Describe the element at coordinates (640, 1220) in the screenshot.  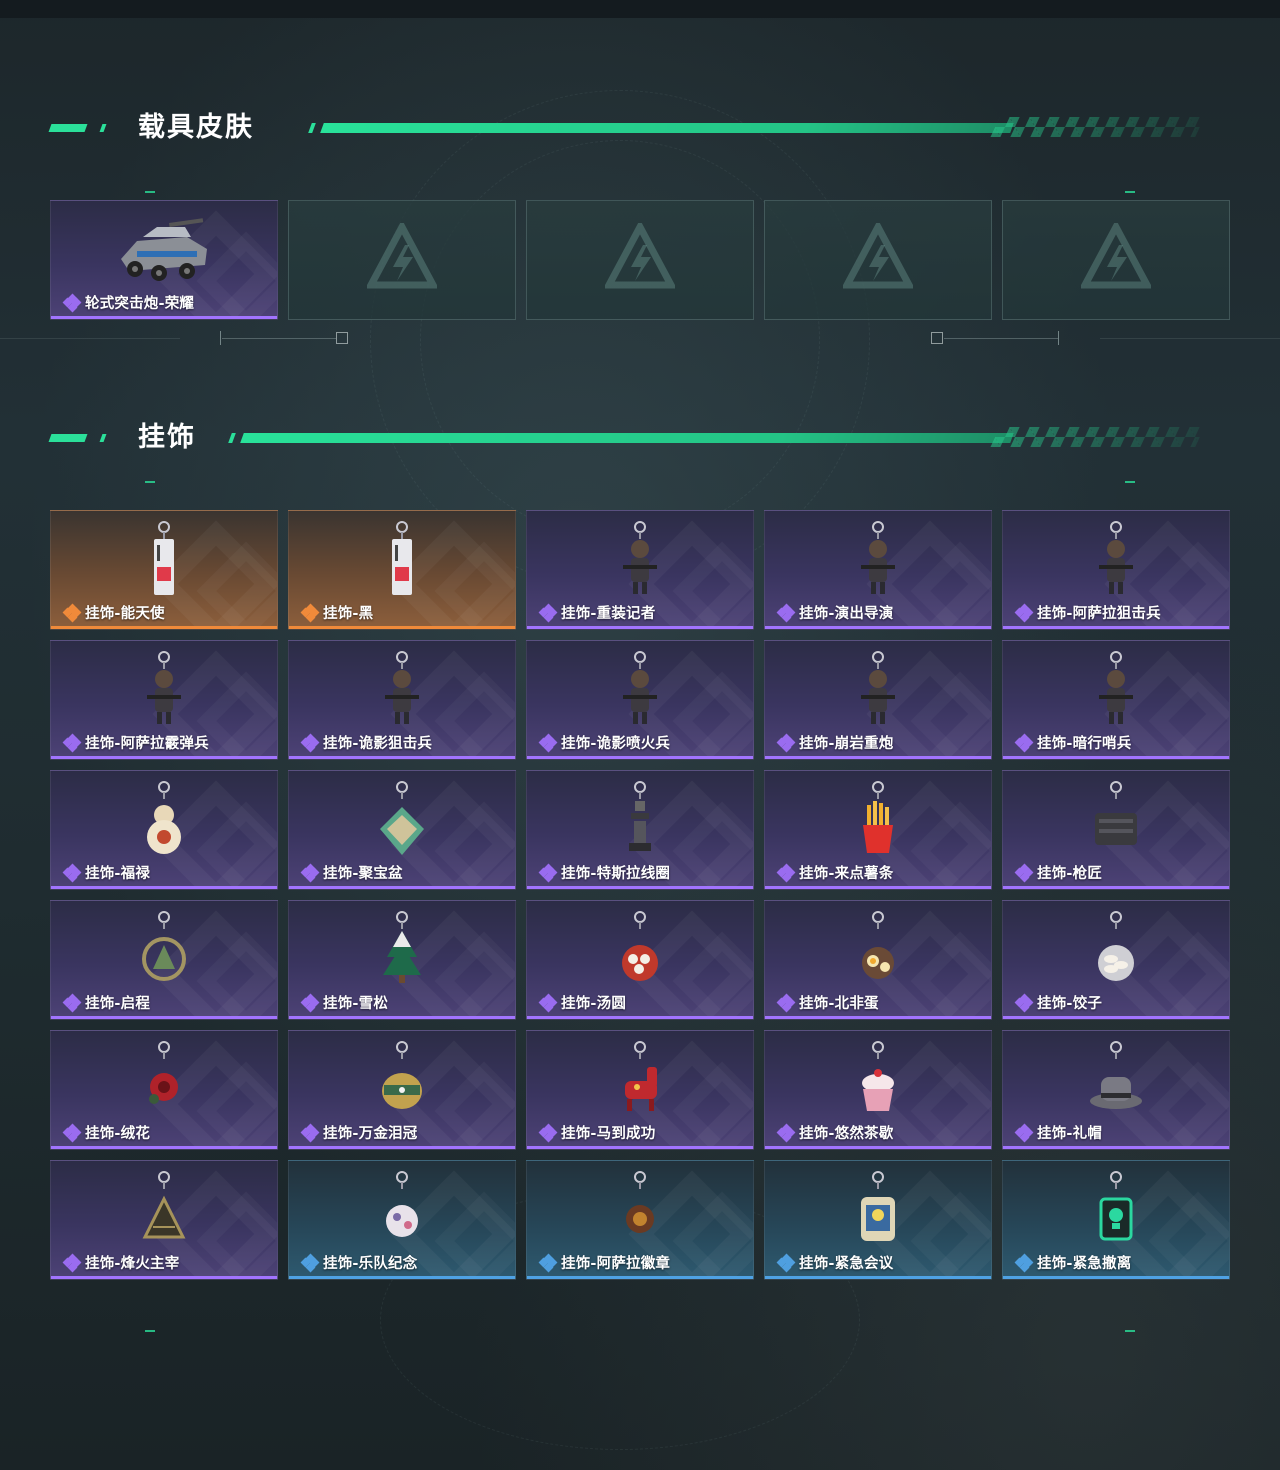
I see `item-card: 挂饰-阿萨拉徽章` at that location.